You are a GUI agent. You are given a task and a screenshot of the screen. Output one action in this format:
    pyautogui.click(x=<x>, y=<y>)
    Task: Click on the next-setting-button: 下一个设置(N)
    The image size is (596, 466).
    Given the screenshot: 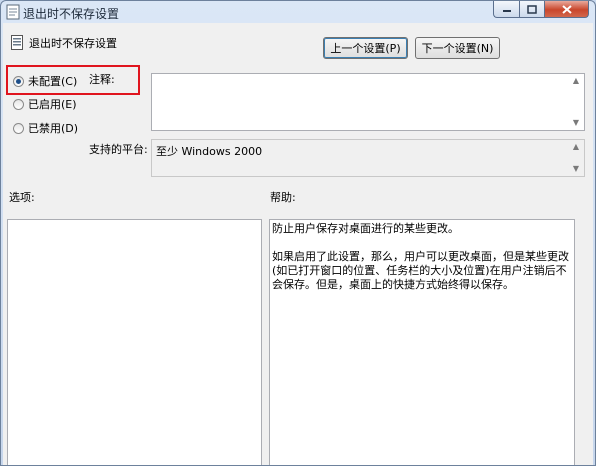 What is the action you would take?
    pyautogui.click(x=457, y=48)
    